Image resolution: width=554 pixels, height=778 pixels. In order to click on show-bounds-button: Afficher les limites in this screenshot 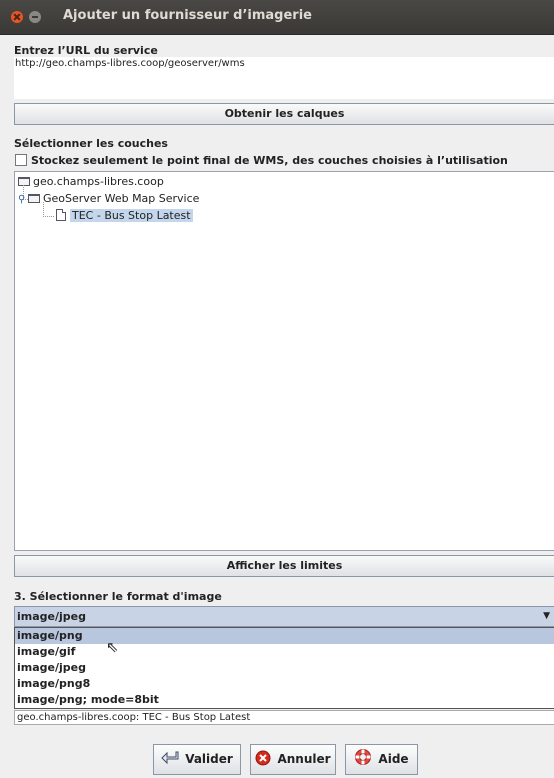, I will do `click(284, 566)`.